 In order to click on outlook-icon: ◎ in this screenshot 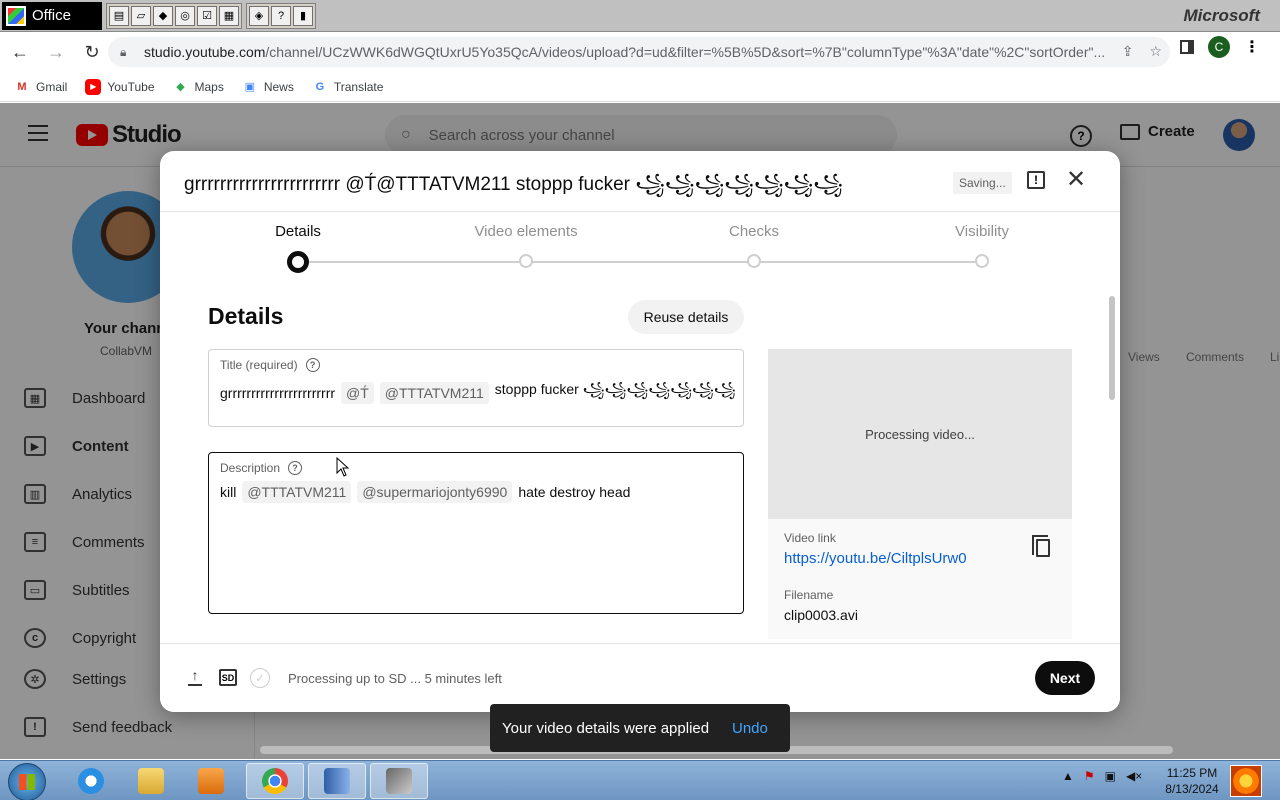, I will do `click(185, 15)`.